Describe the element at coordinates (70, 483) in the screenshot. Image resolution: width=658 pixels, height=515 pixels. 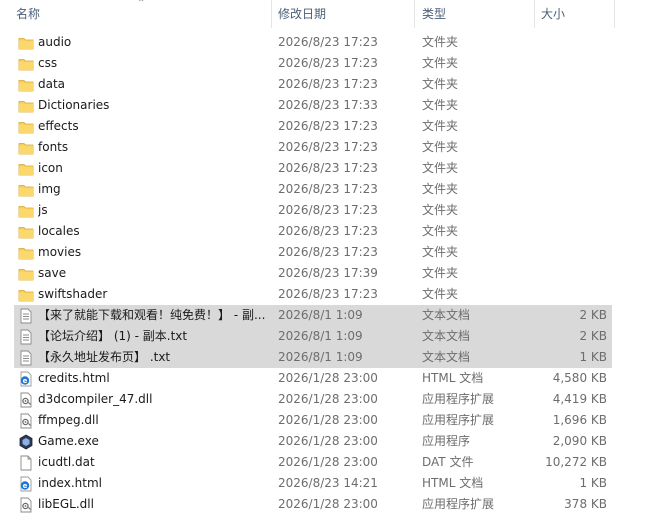
I see `file-name: index.html` at that location.